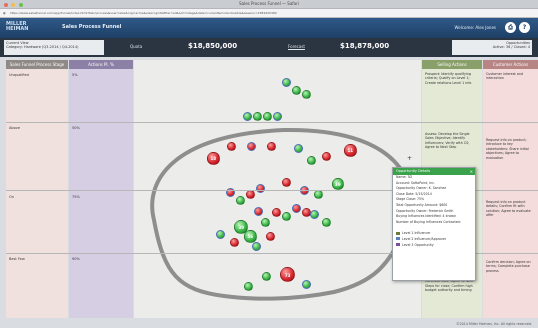  I want to click on row-pct-bestfew: 90%, so click(76, 259).